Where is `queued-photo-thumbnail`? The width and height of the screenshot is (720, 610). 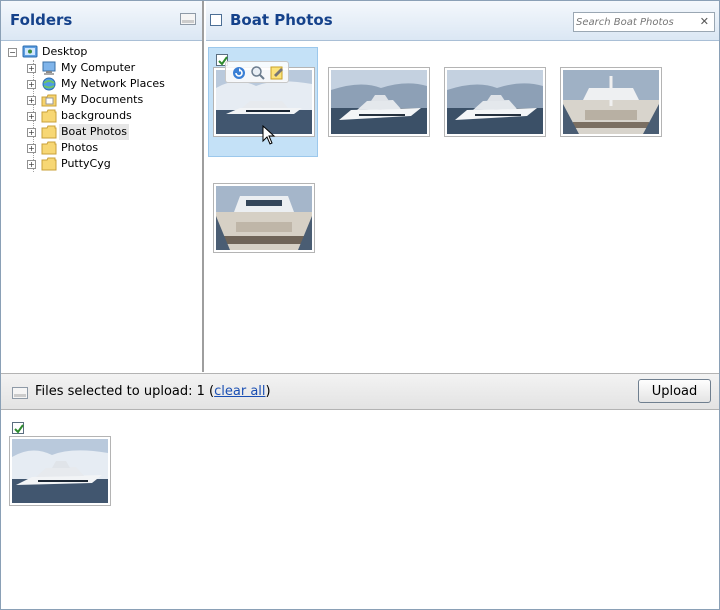
queued-photo-thumbnail is located at coordinates (60, 471).